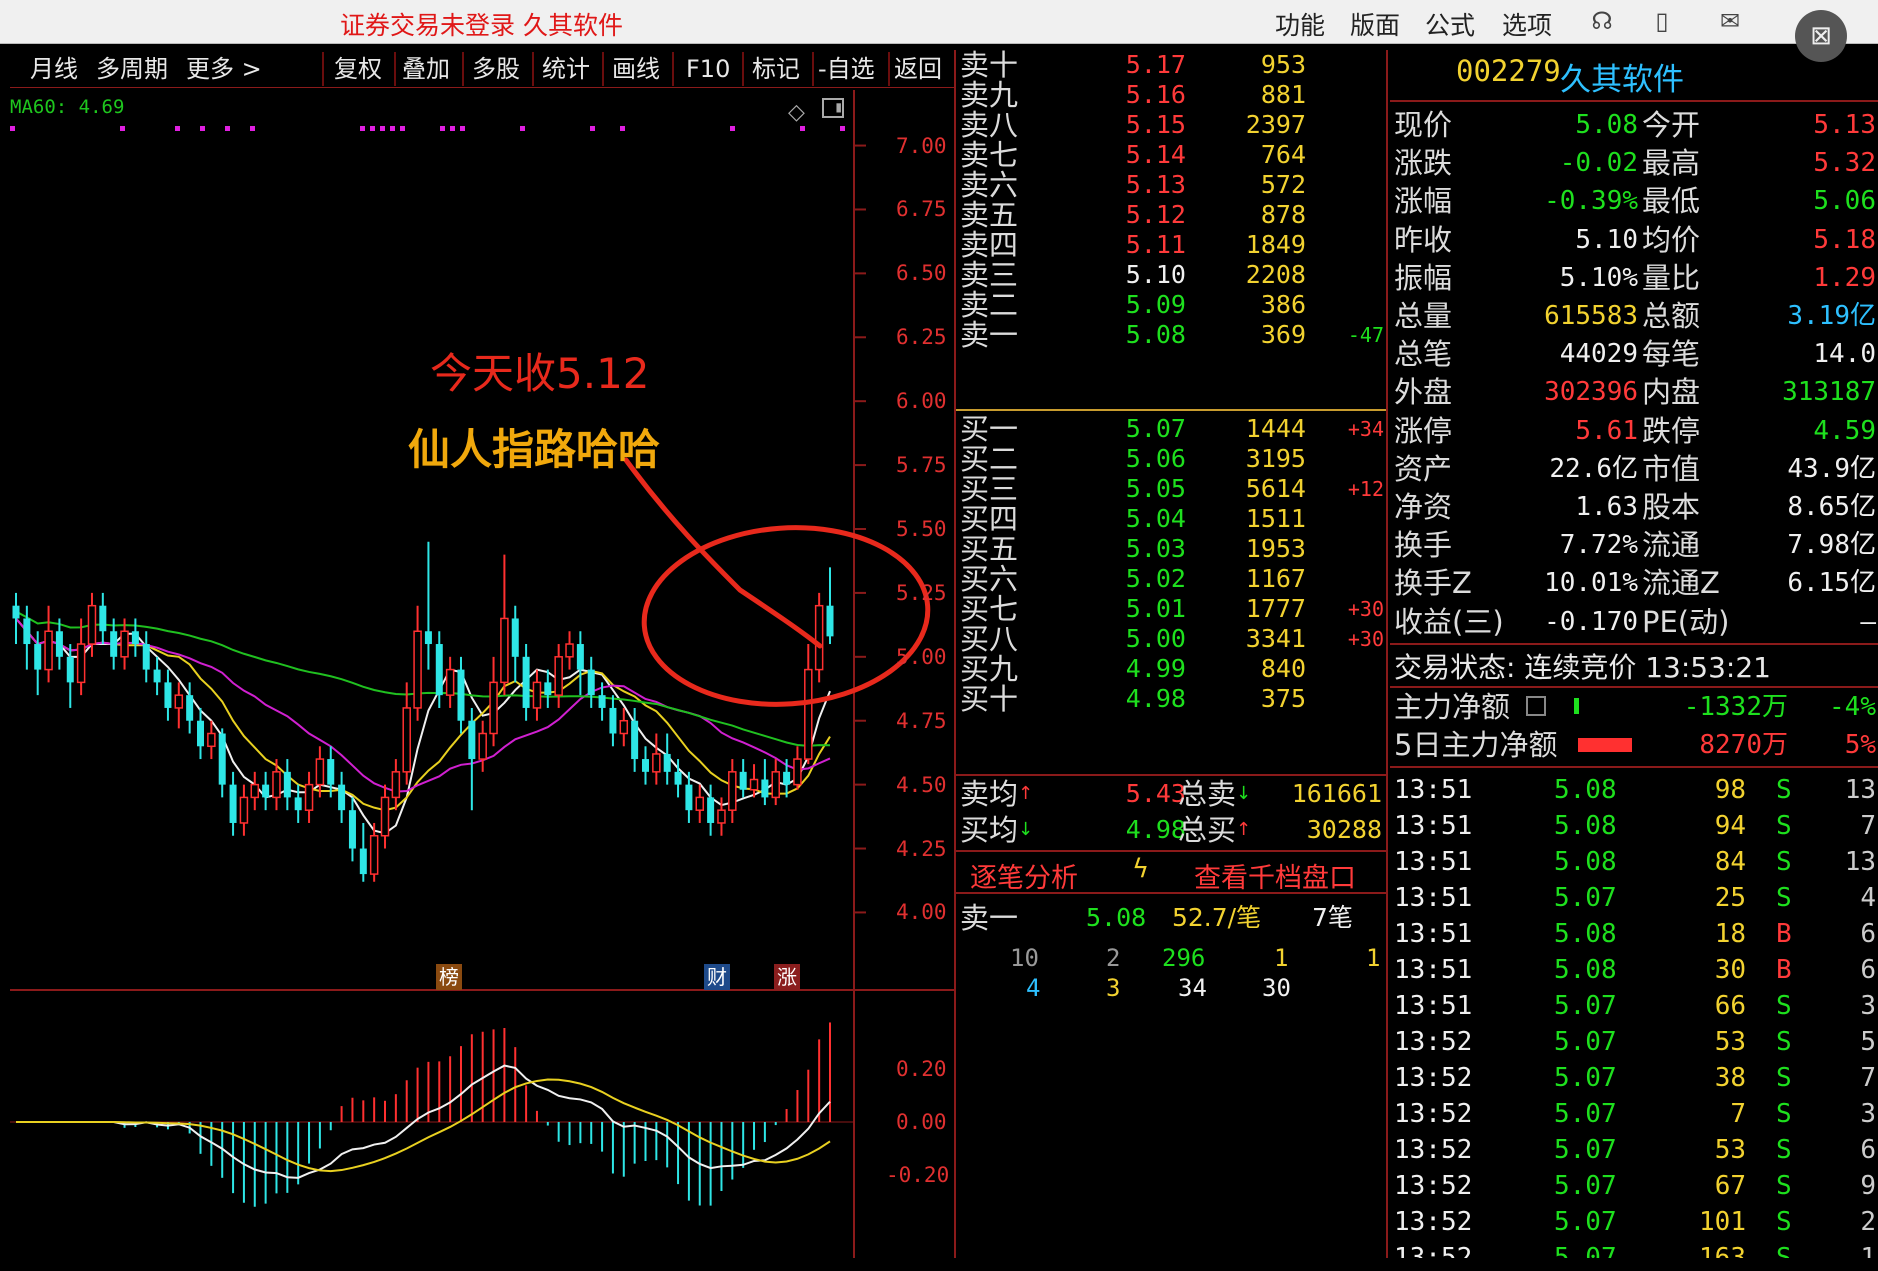 This screenshot has width=1878, height=1271. Describe the element at coordinates (921, 209) in the screenshot. I see `y-axis-label: 6.75` at that location.